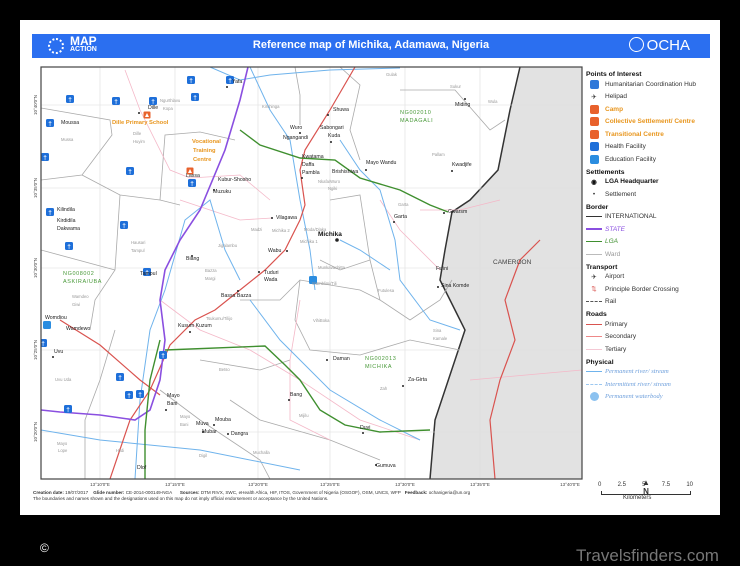 Image resolution: width=740 pixels, height=566 pixels. I want to click on place-label: Uvu Uda, so click(63, 379).